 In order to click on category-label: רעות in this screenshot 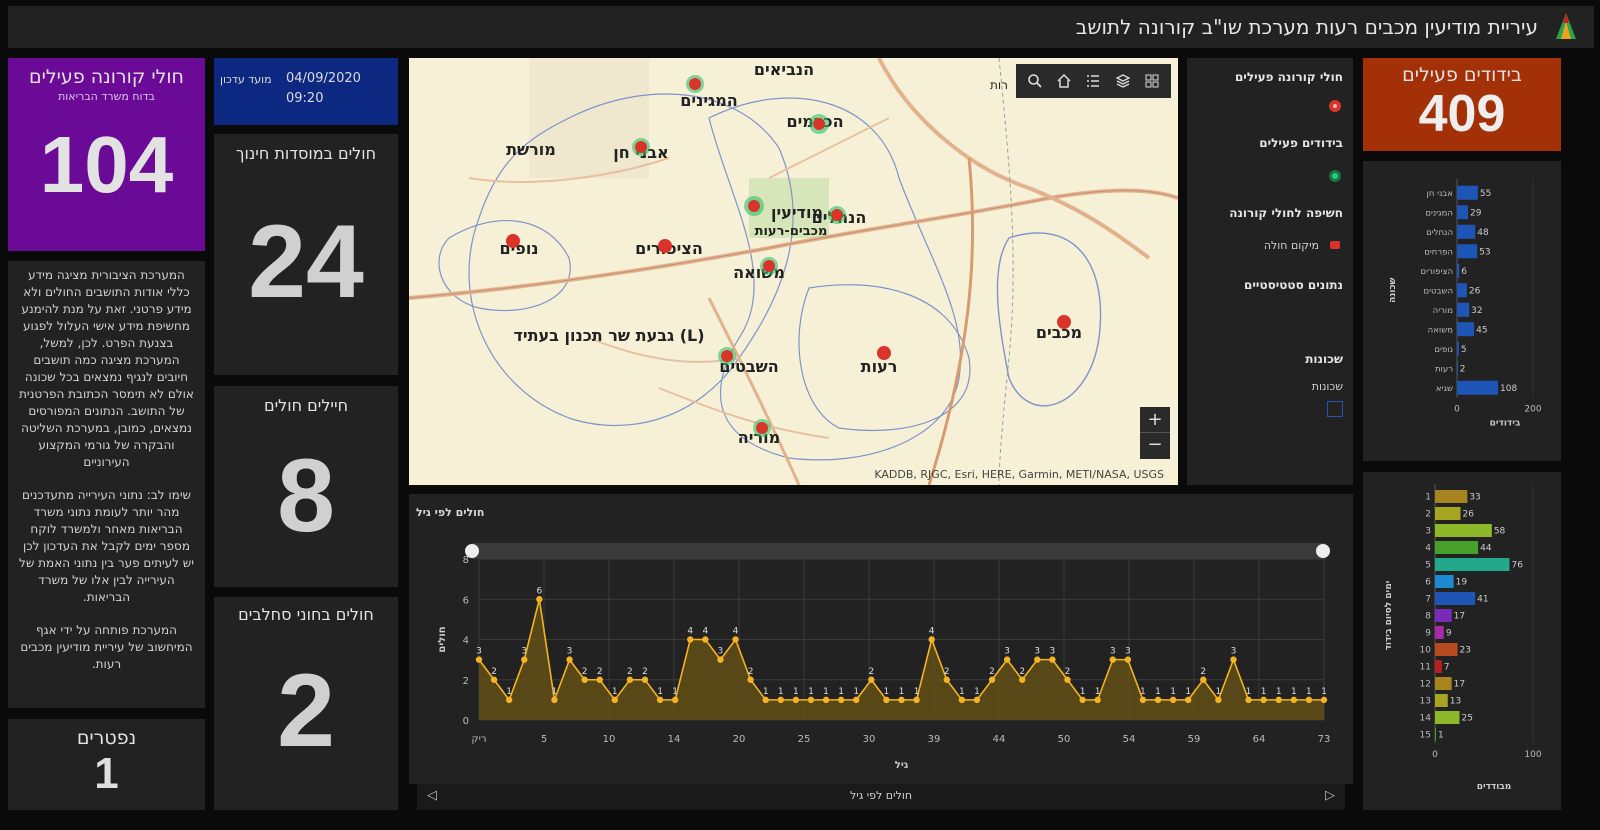, I will do `click(1444, 369)`.